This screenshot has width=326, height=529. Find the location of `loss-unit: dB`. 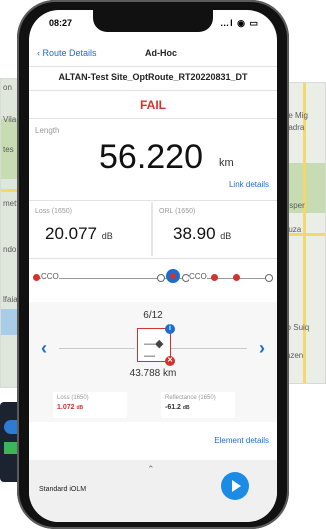

loss-unit: dB is located at coordinates (107, 236).